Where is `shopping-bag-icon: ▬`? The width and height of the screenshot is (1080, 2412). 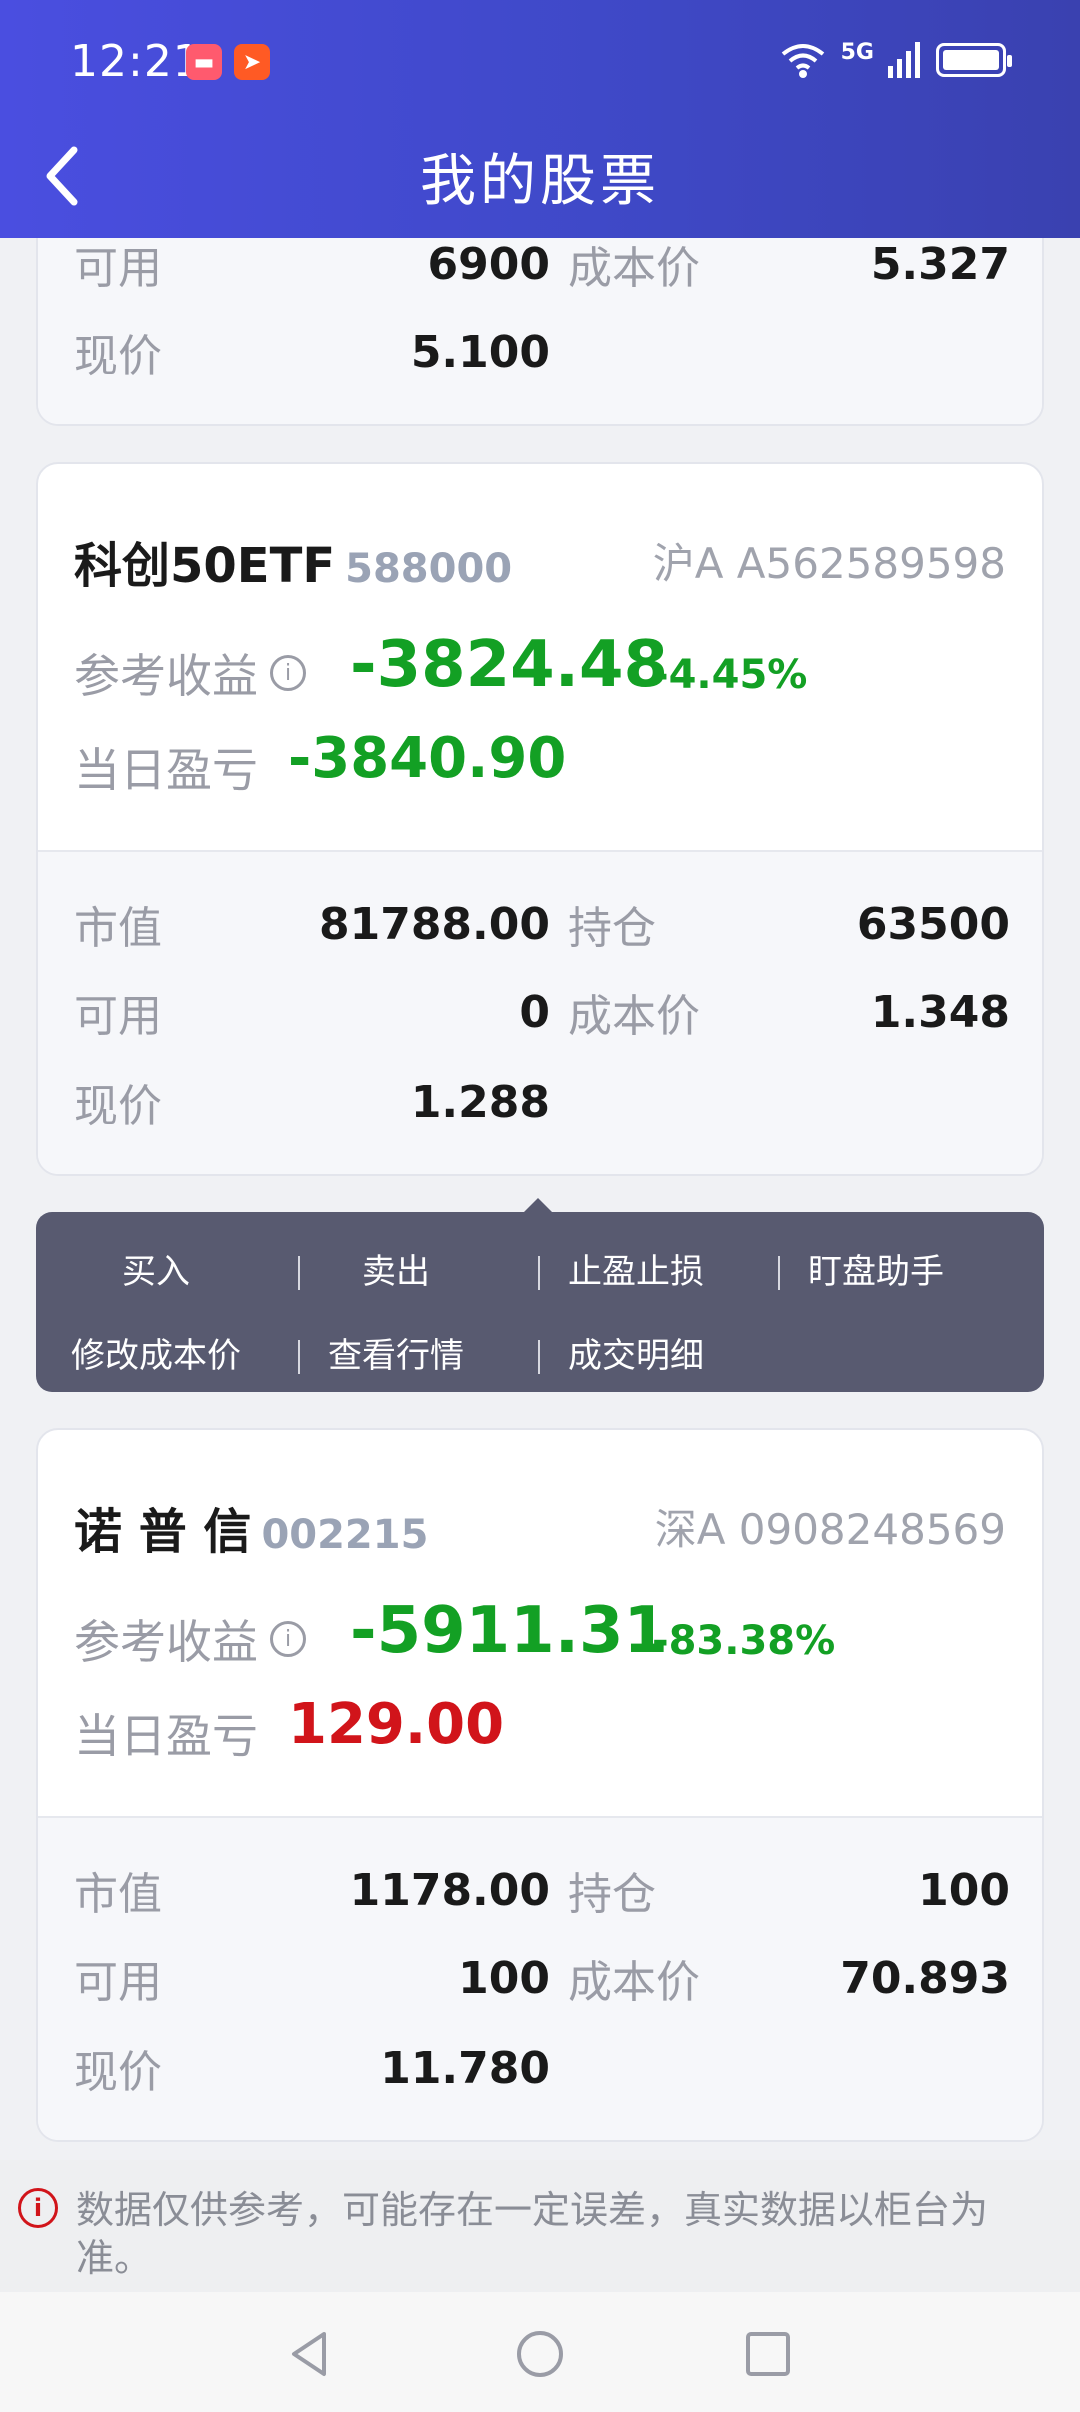 shopping-bag-icon: ▬ is located at coordinates (204, 62).